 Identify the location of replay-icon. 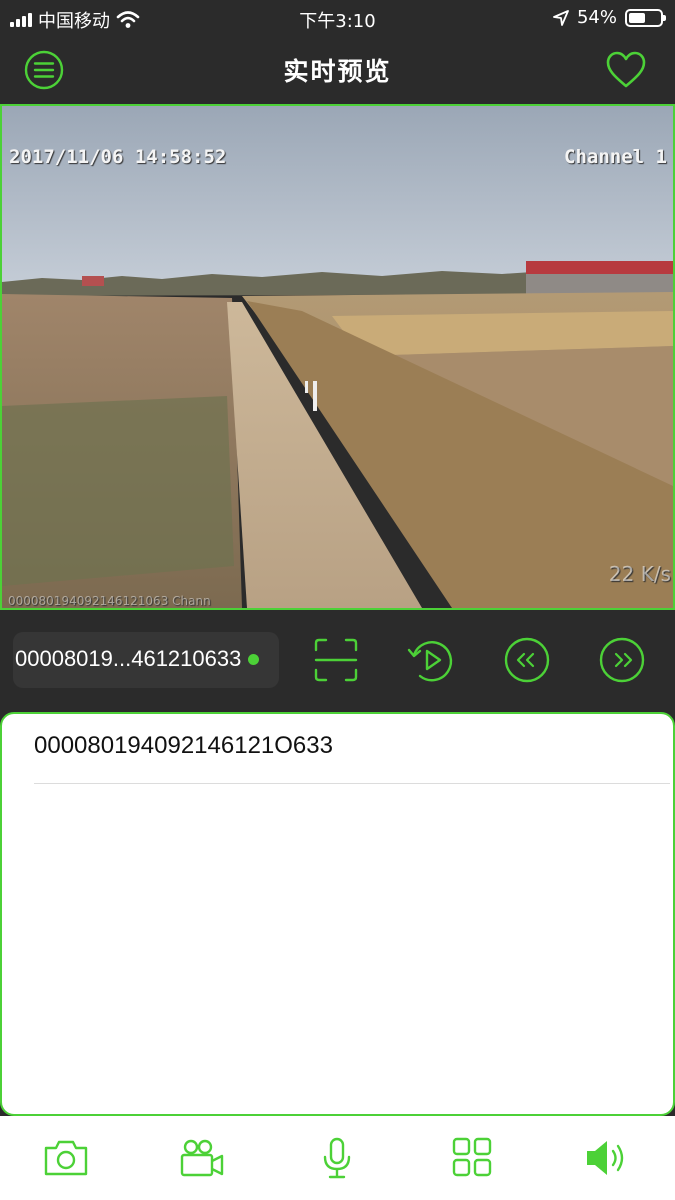
(431, 660).